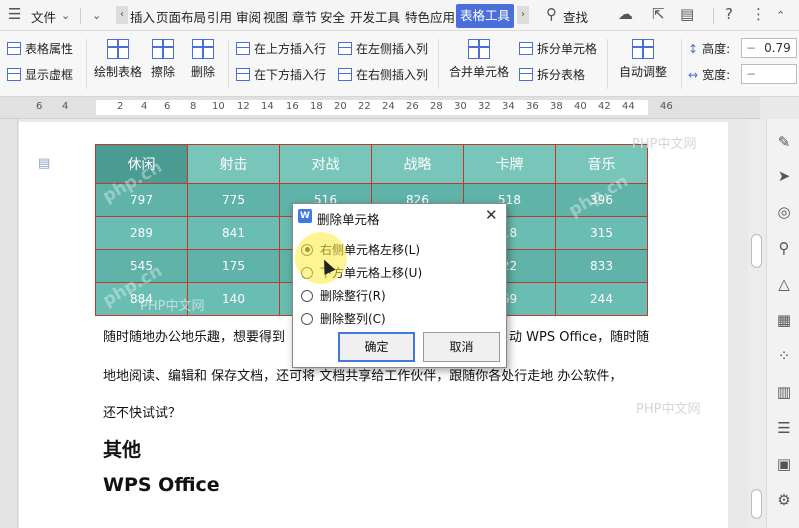  Describe the element at coordinates (579, 335) in the screenshot. I see `paragraph-line: 动 WPS Office，随时随` at that location.